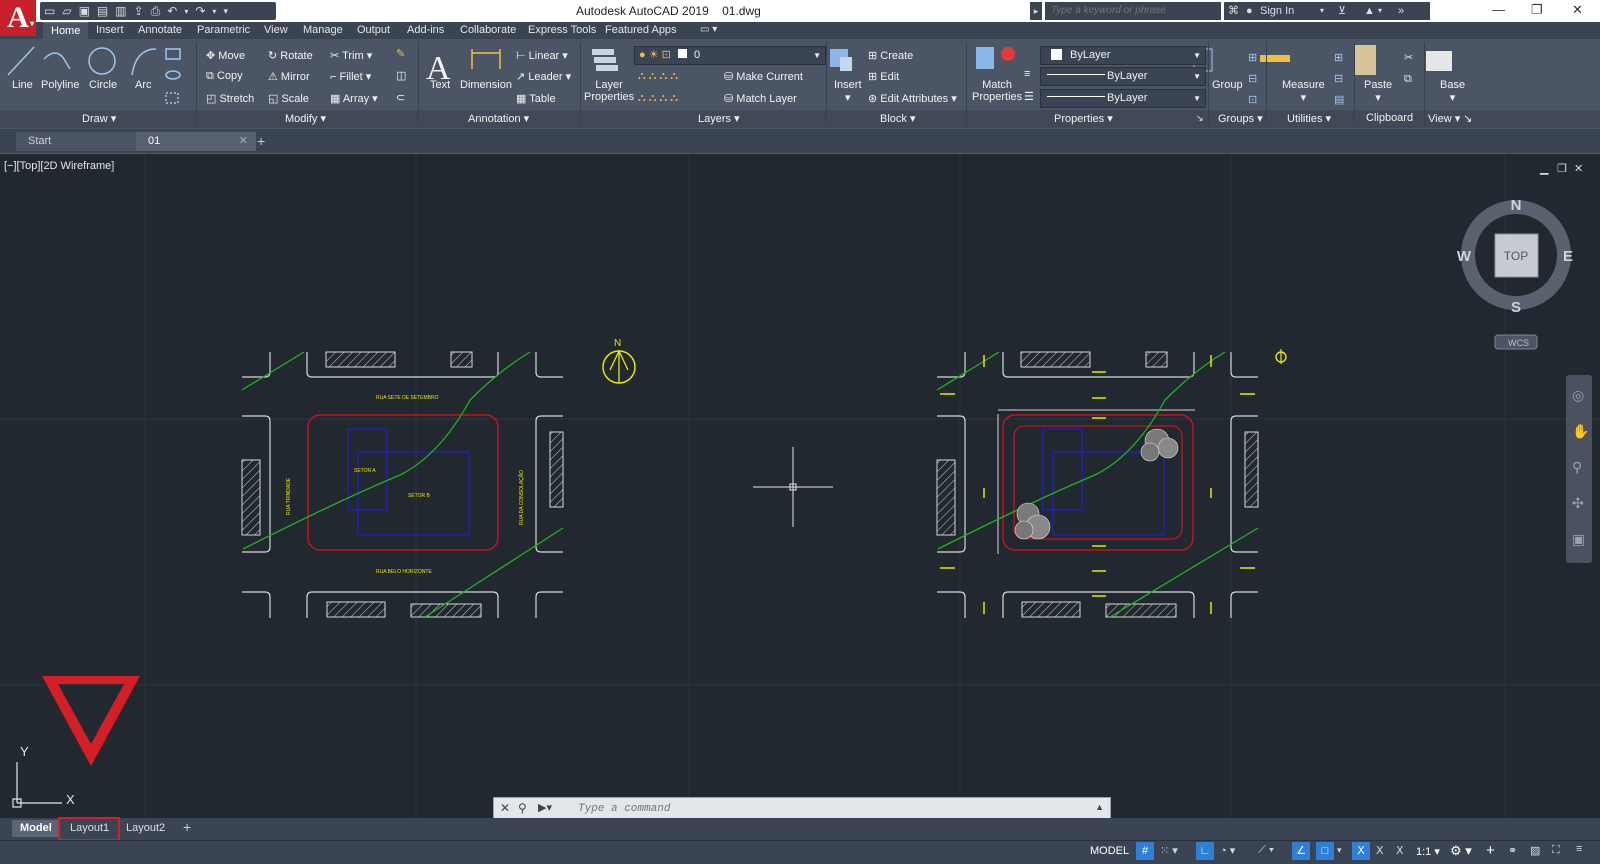 The height and width of the screenshot is (864, 1600). I want to click on tab-output: Output, so click(373, 30).